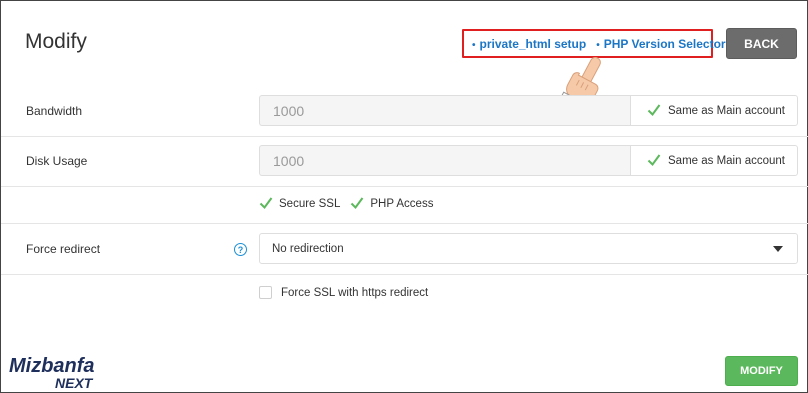  What do you see at coordinates (57, 161) in the screenshot?
I see `disk-usage-label: Disk Usage` at bounding box center [57, 161].